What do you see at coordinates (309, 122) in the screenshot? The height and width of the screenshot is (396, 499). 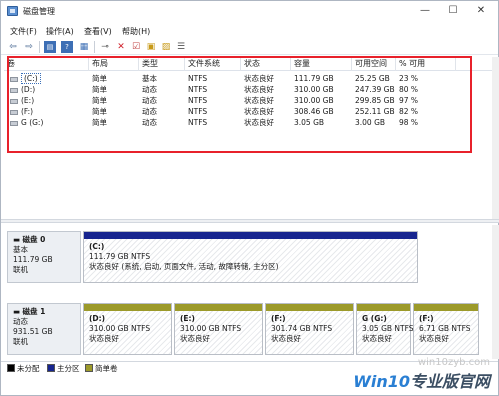 I see `volume-capacity: 3.05 GB` at bounding box center [309, 122].